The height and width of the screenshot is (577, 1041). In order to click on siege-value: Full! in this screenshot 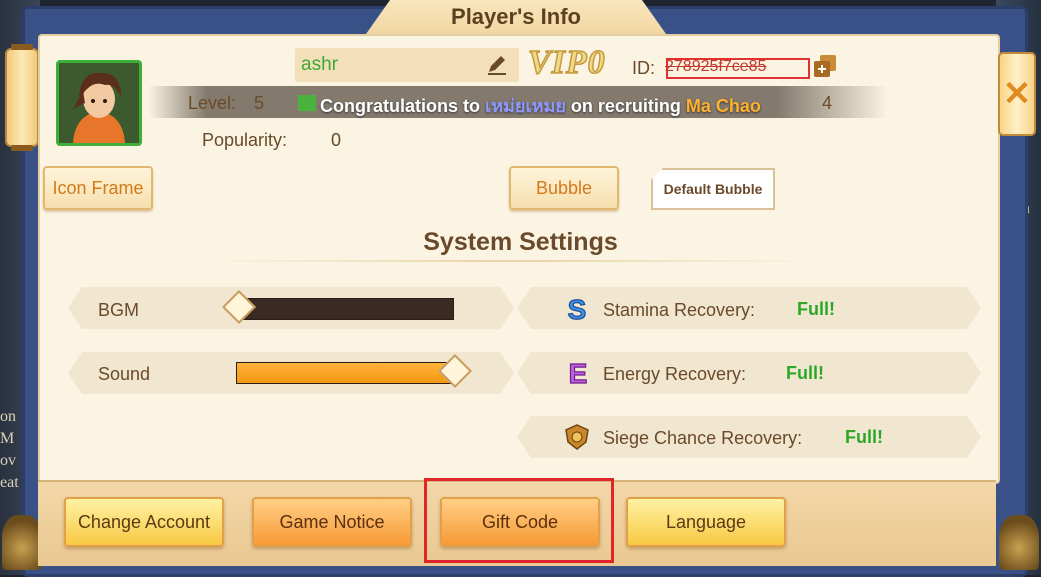, I will do `click(864, 437)`.